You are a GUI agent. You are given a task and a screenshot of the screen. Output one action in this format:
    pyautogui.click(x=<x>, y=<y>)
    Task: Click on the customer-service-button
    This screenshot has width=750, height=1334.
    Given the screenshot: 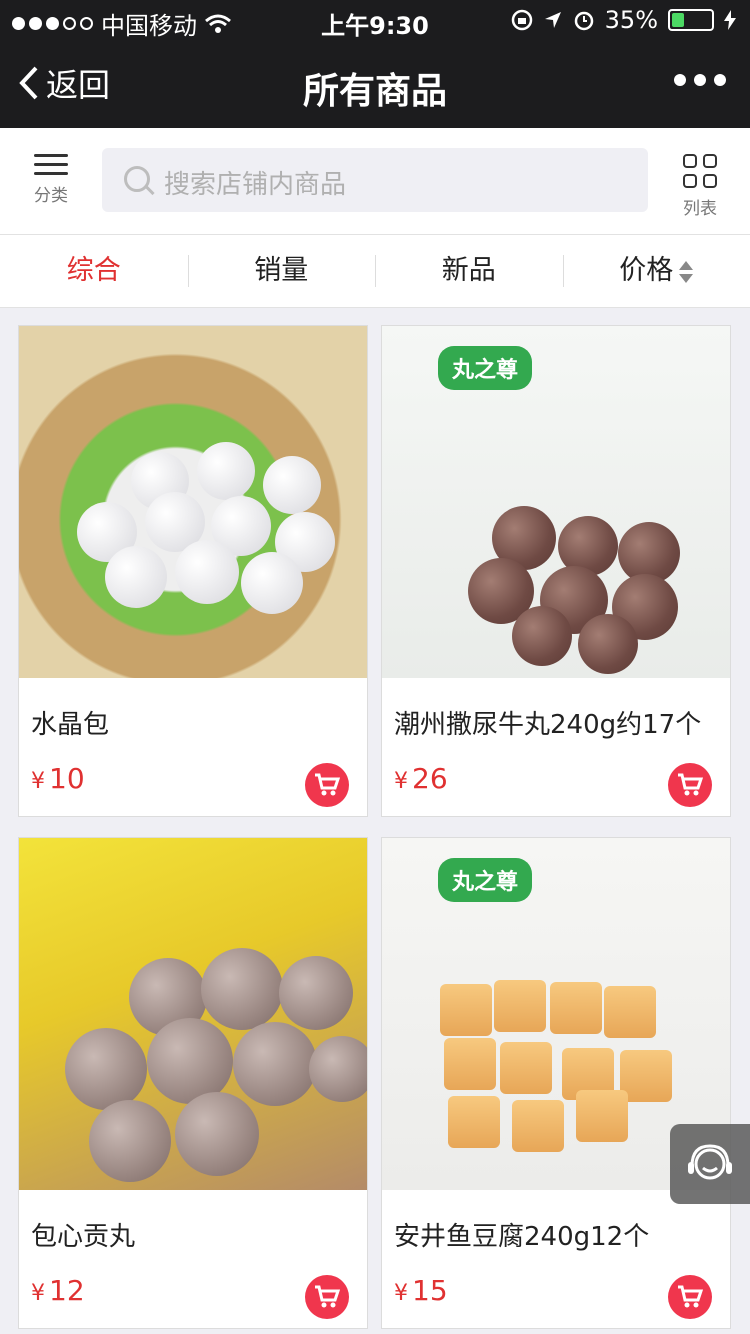 What is the action you would take?
    pyautogui.click(x=710, y=1164)
    